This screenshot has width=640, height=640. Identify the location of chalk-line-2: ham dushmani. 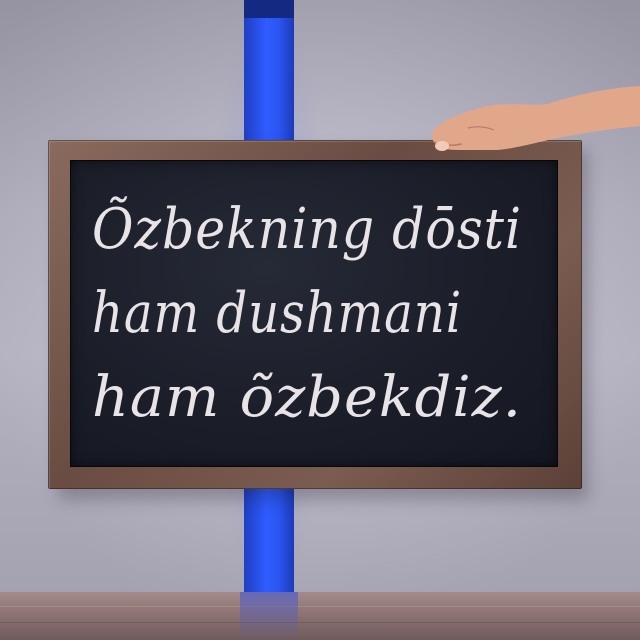
(277, 313).